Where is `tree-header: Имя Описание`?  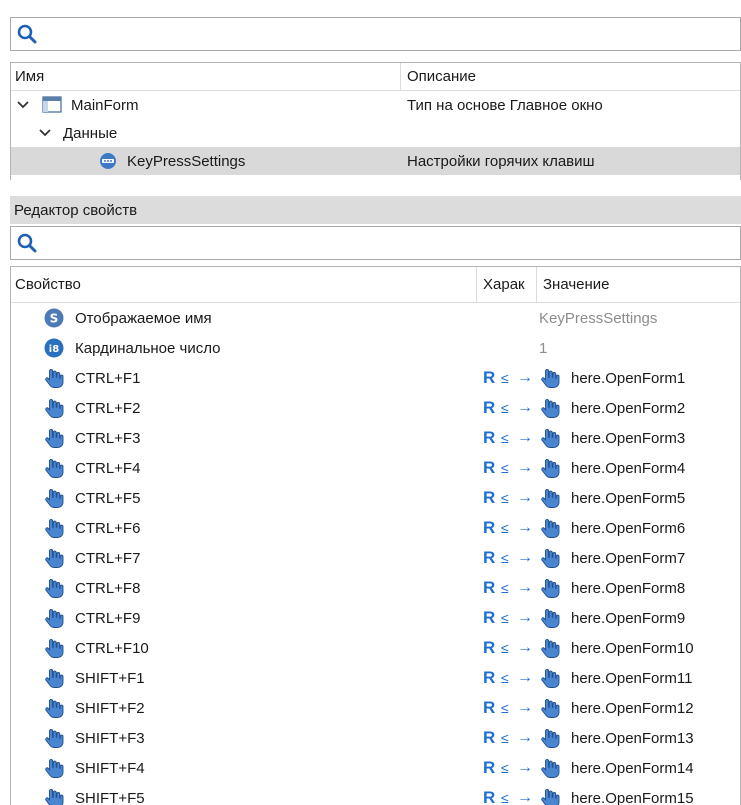 tree-header: Имя Описание is located at coordinates (375, 77).